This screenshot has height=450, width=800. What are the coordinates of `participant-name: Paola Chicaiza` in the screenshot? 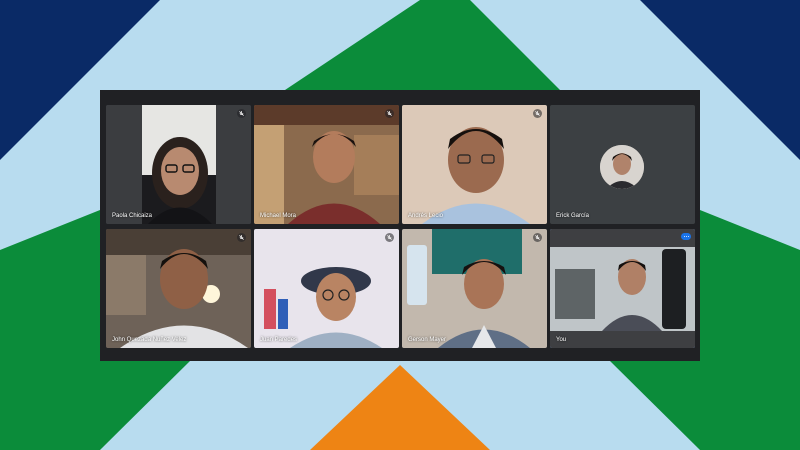 It's located at (132, 216).